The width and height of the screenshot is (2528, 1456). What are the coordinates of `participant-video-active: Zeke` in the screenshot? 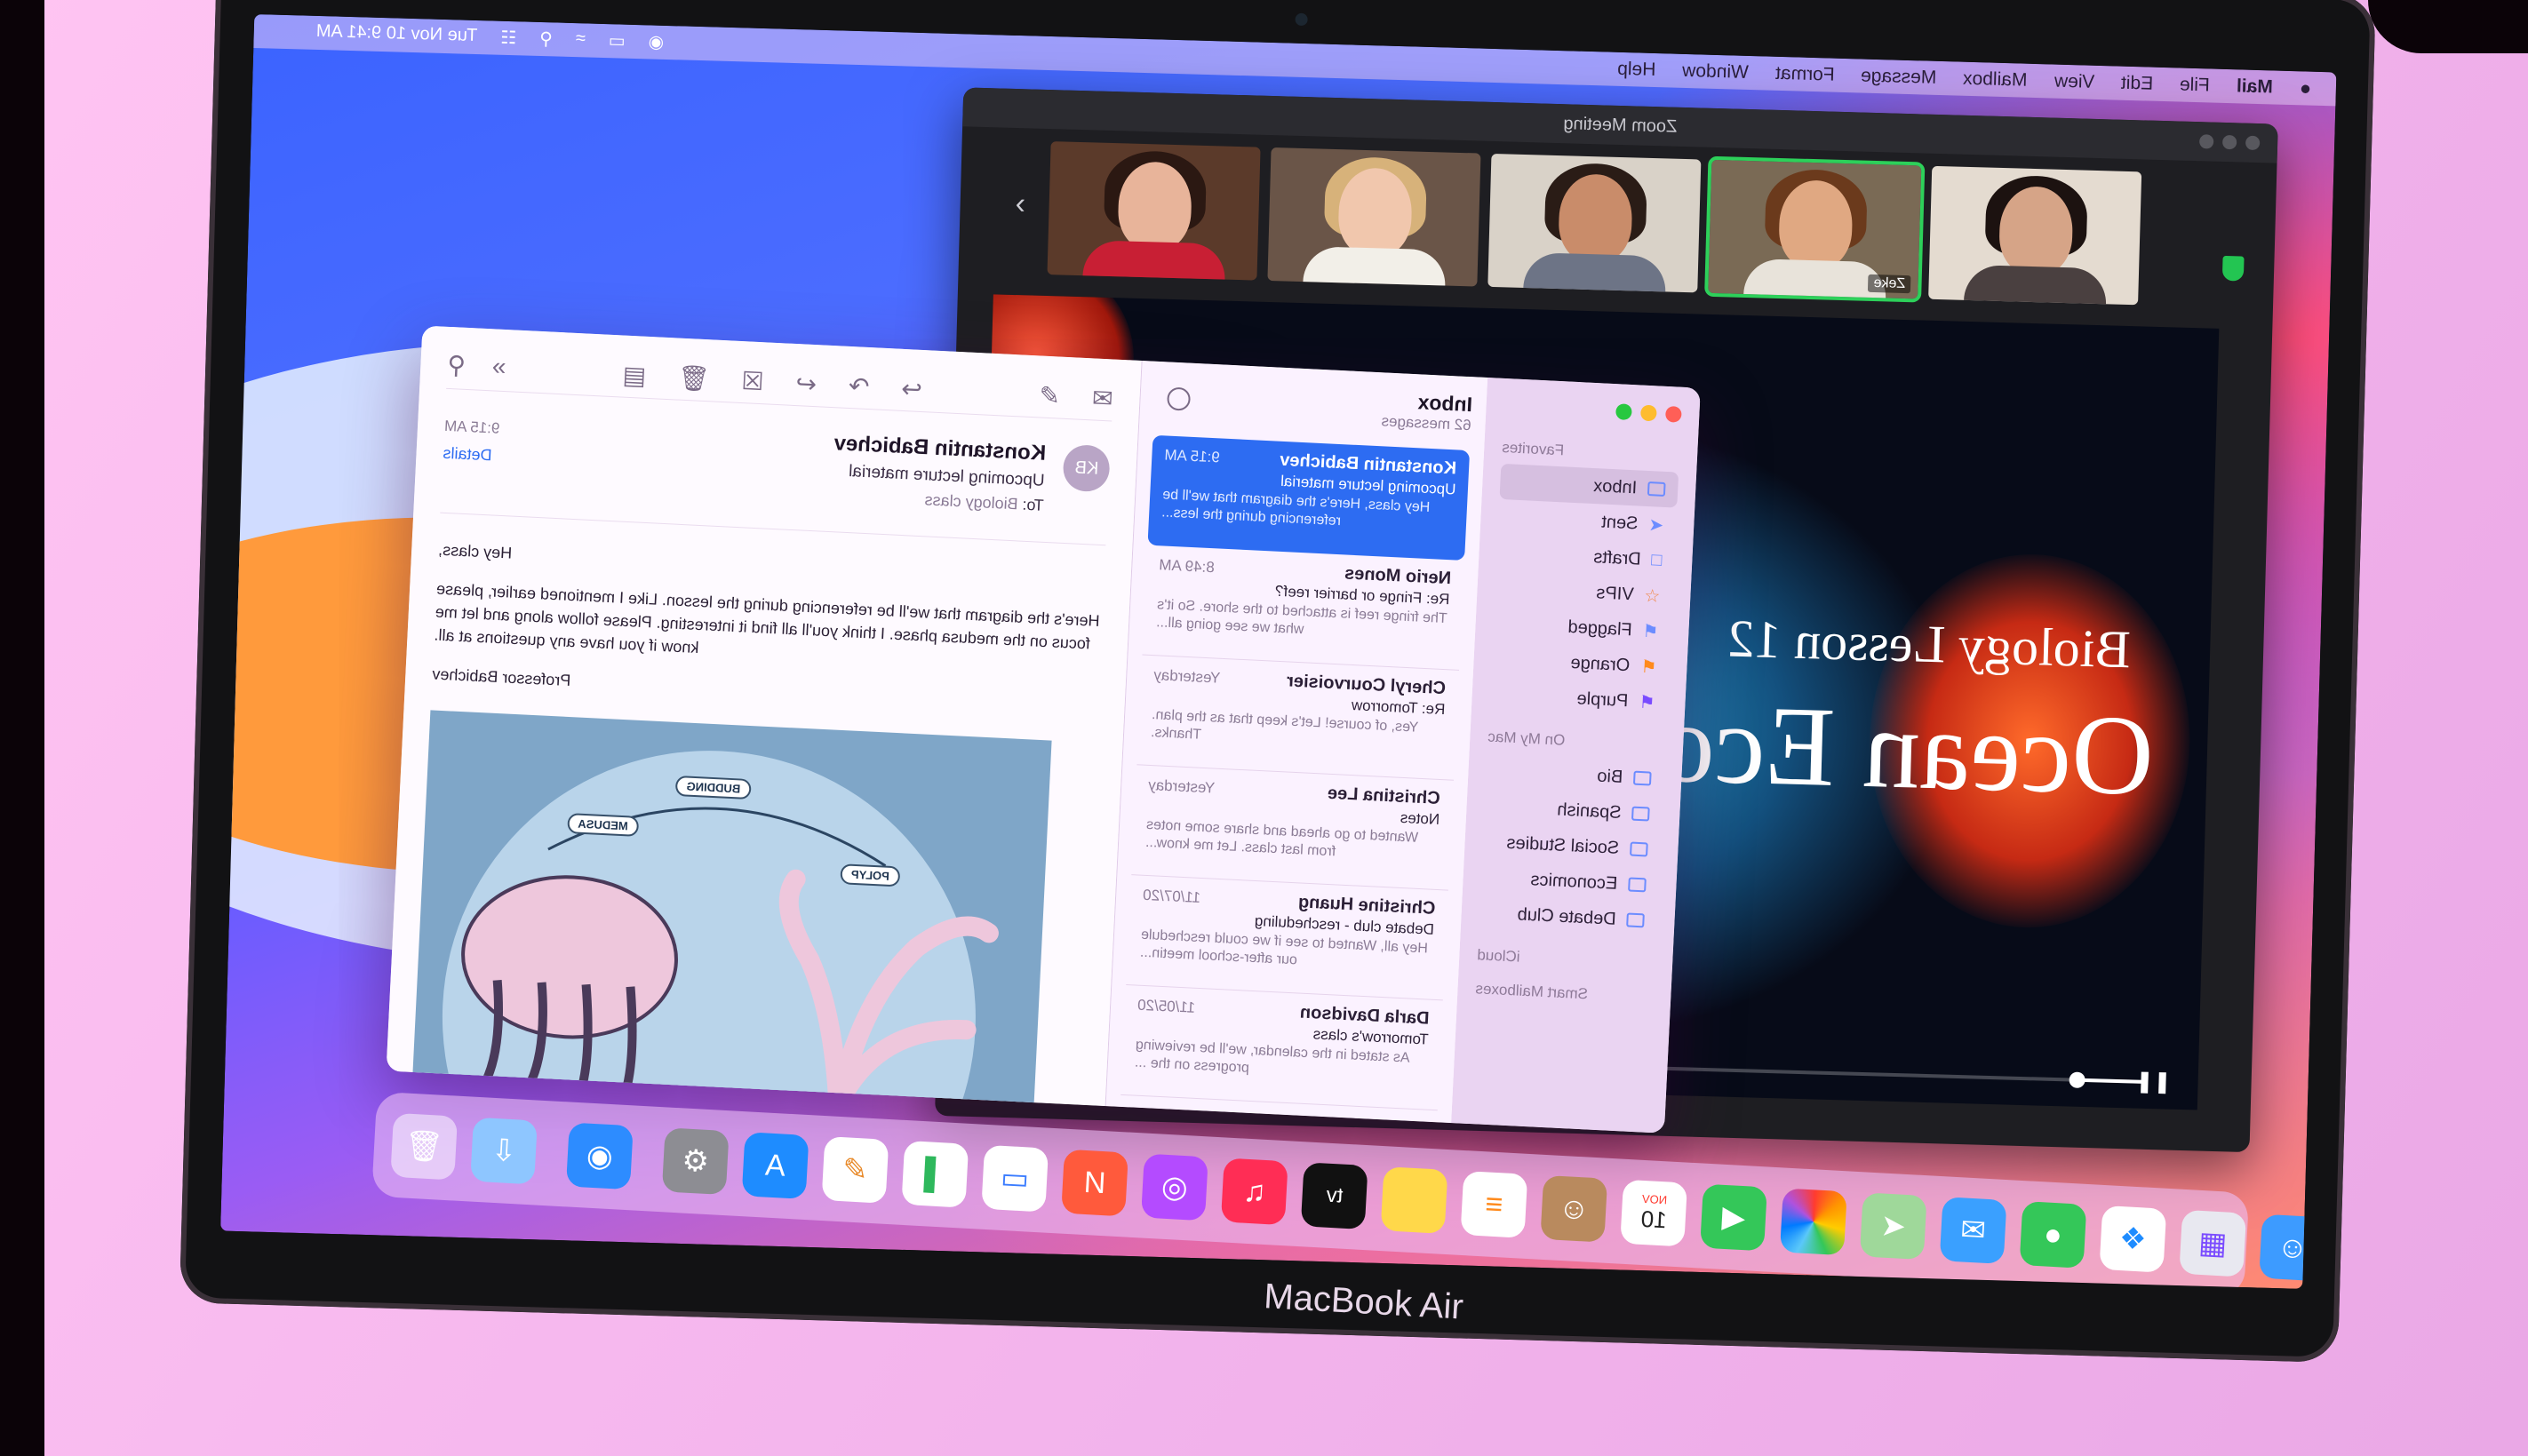 It's located at (1815, 229).